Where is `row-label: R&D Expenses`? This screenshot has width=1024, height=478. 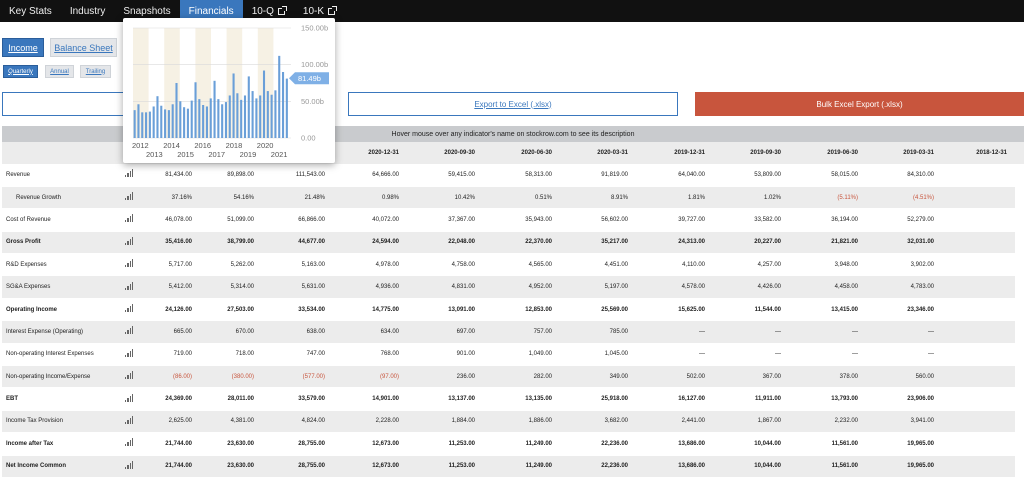
row-label: R&D Expenses is located at coordinates (61, 265).